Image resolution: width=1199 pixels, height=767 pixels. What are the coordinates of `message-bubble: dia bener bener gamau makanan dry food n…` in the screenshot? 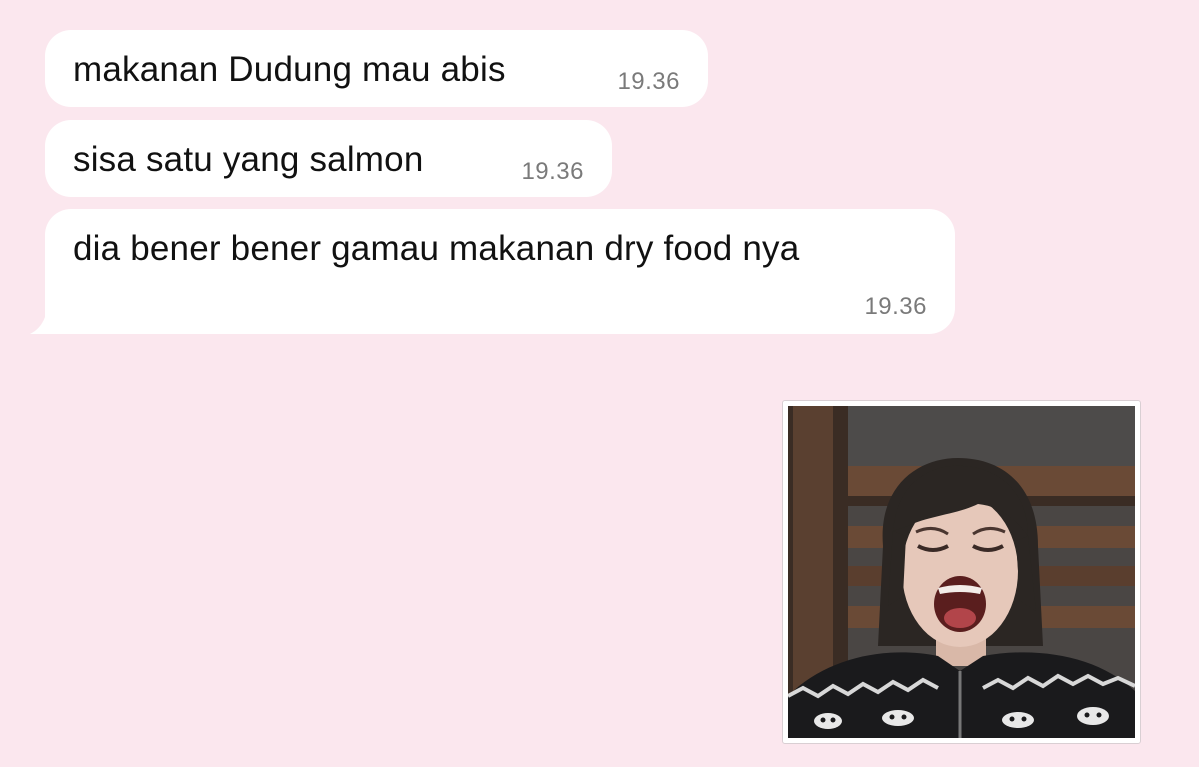 It's located at (500, 271).